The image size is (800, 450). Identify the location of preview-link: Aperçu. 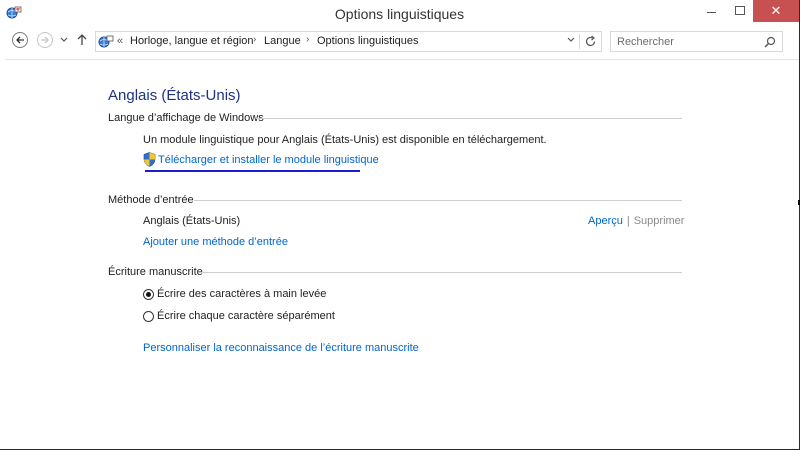
(605, 221).